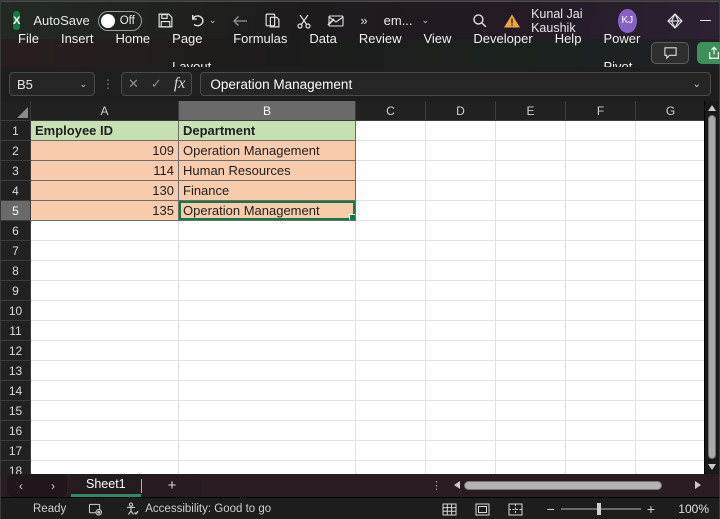 This screenshot has height=519, width=720. I want to click on cell-C18, so click(391, 467).